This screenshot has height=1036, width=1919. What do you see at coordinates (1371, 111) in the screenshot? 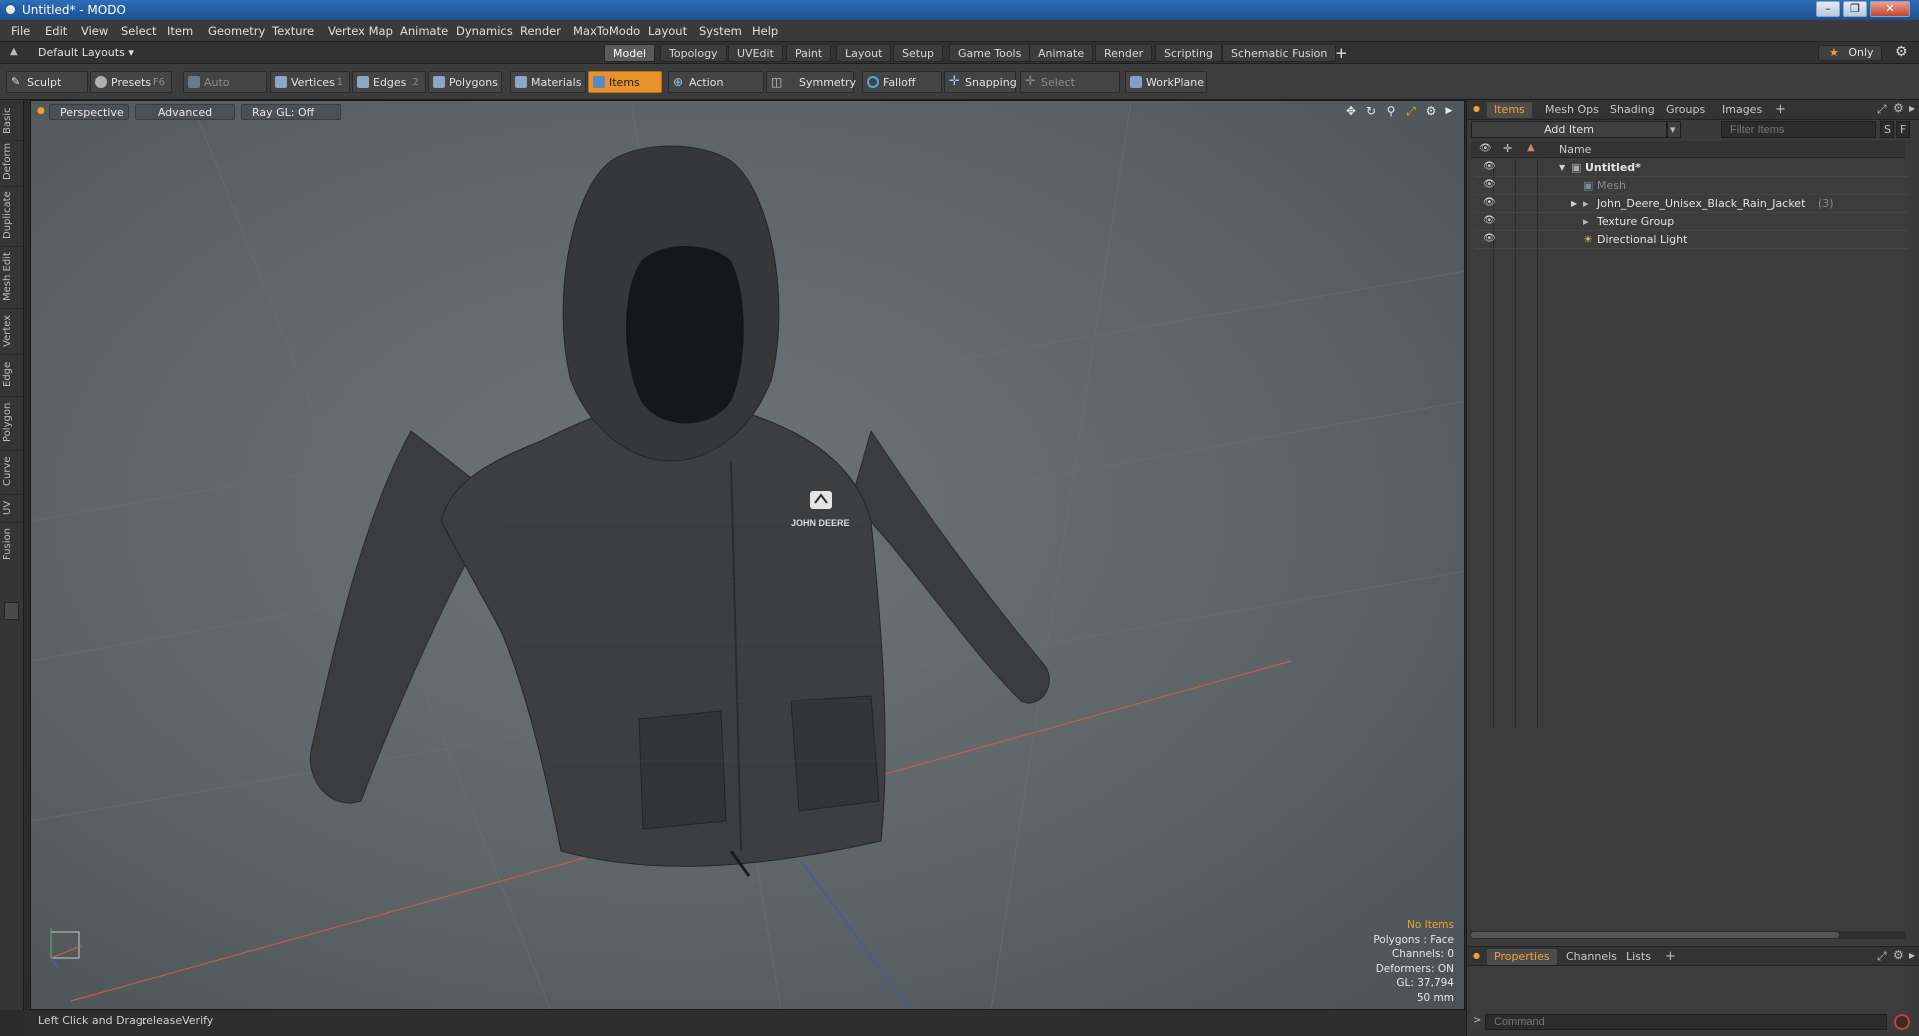
I see `rotate-icon: ↻` at bounding box center [1371, 111].